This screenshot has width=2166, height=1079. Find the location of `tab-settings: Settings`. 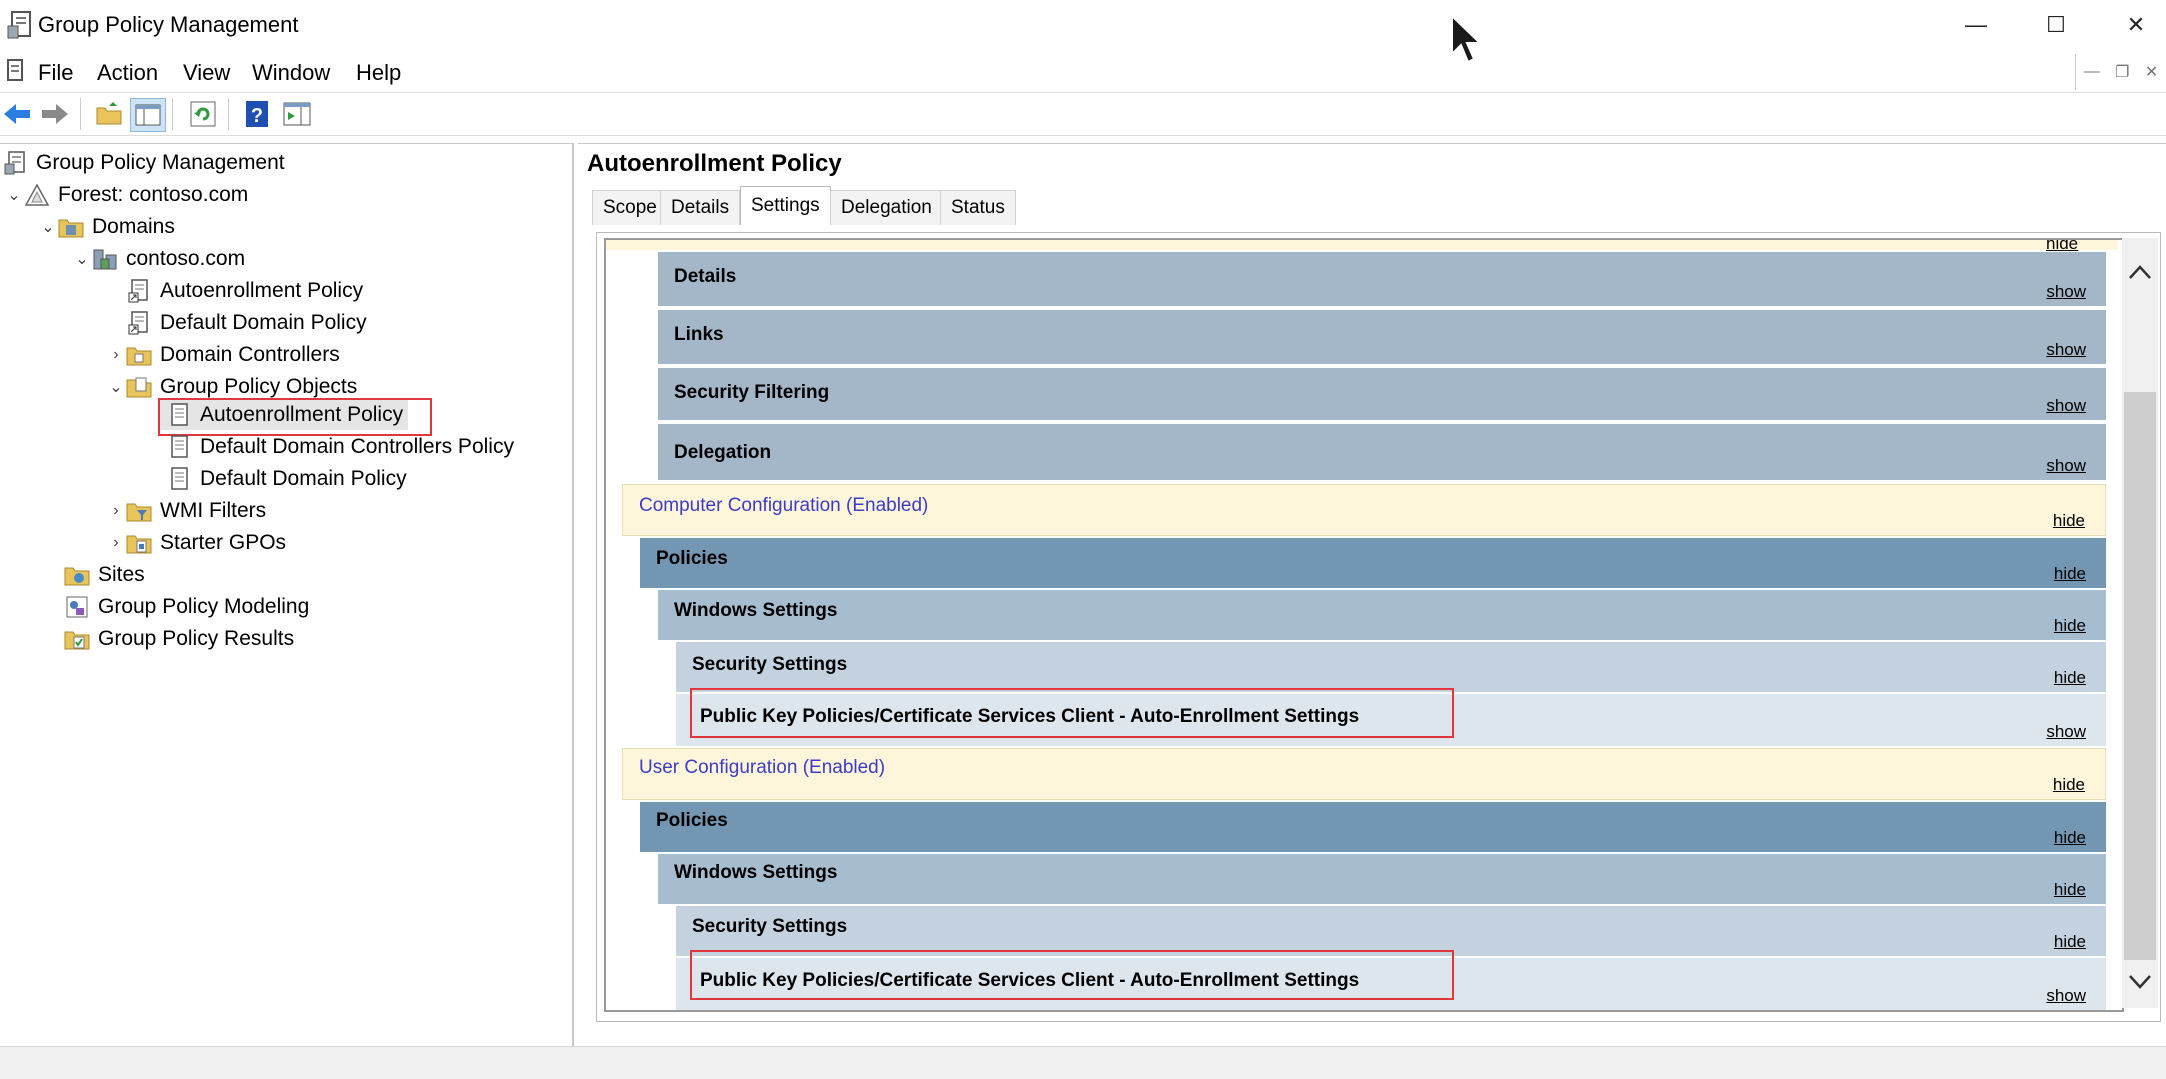

tab-settings: Settings is located at coordinates (785, 205).